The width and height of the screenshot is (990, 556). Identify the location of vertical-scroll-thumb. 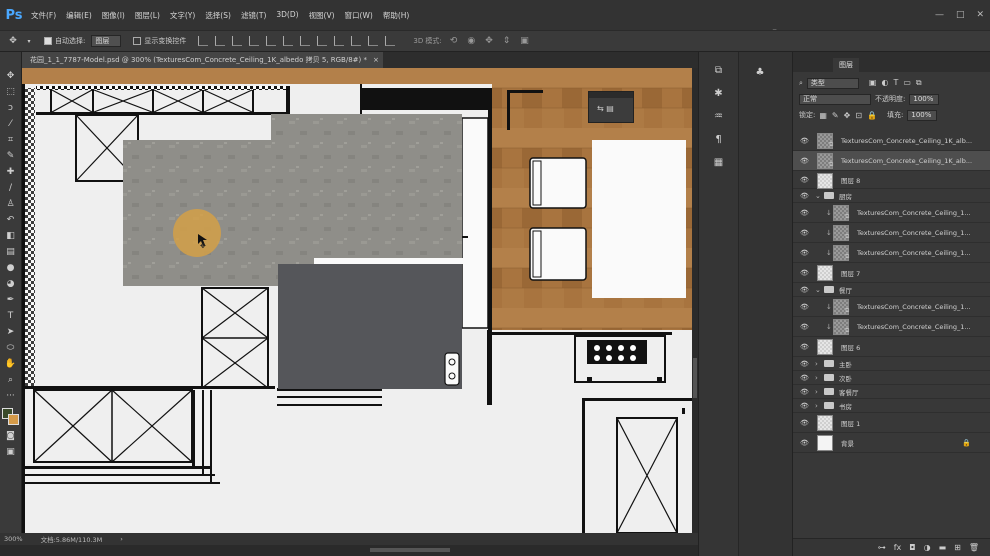
(695, 378).